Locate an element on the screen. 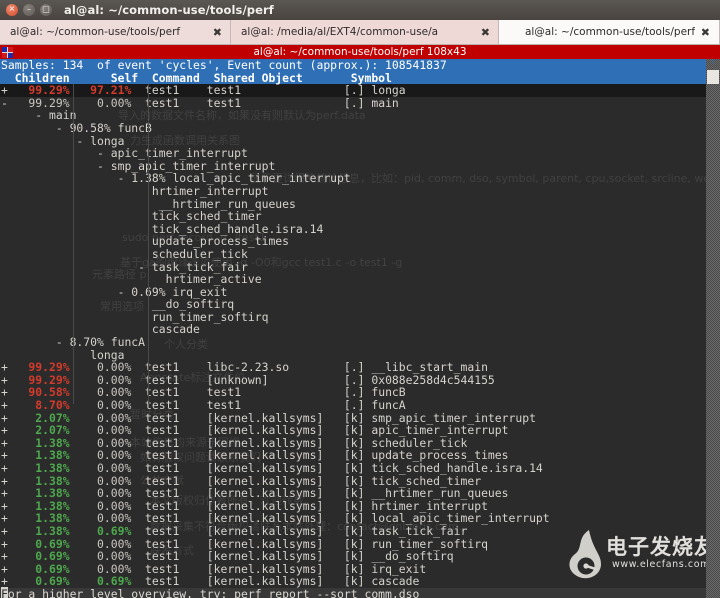 The image size is (720, 598). close-button: ✕ is located at coordinates (12, 10).